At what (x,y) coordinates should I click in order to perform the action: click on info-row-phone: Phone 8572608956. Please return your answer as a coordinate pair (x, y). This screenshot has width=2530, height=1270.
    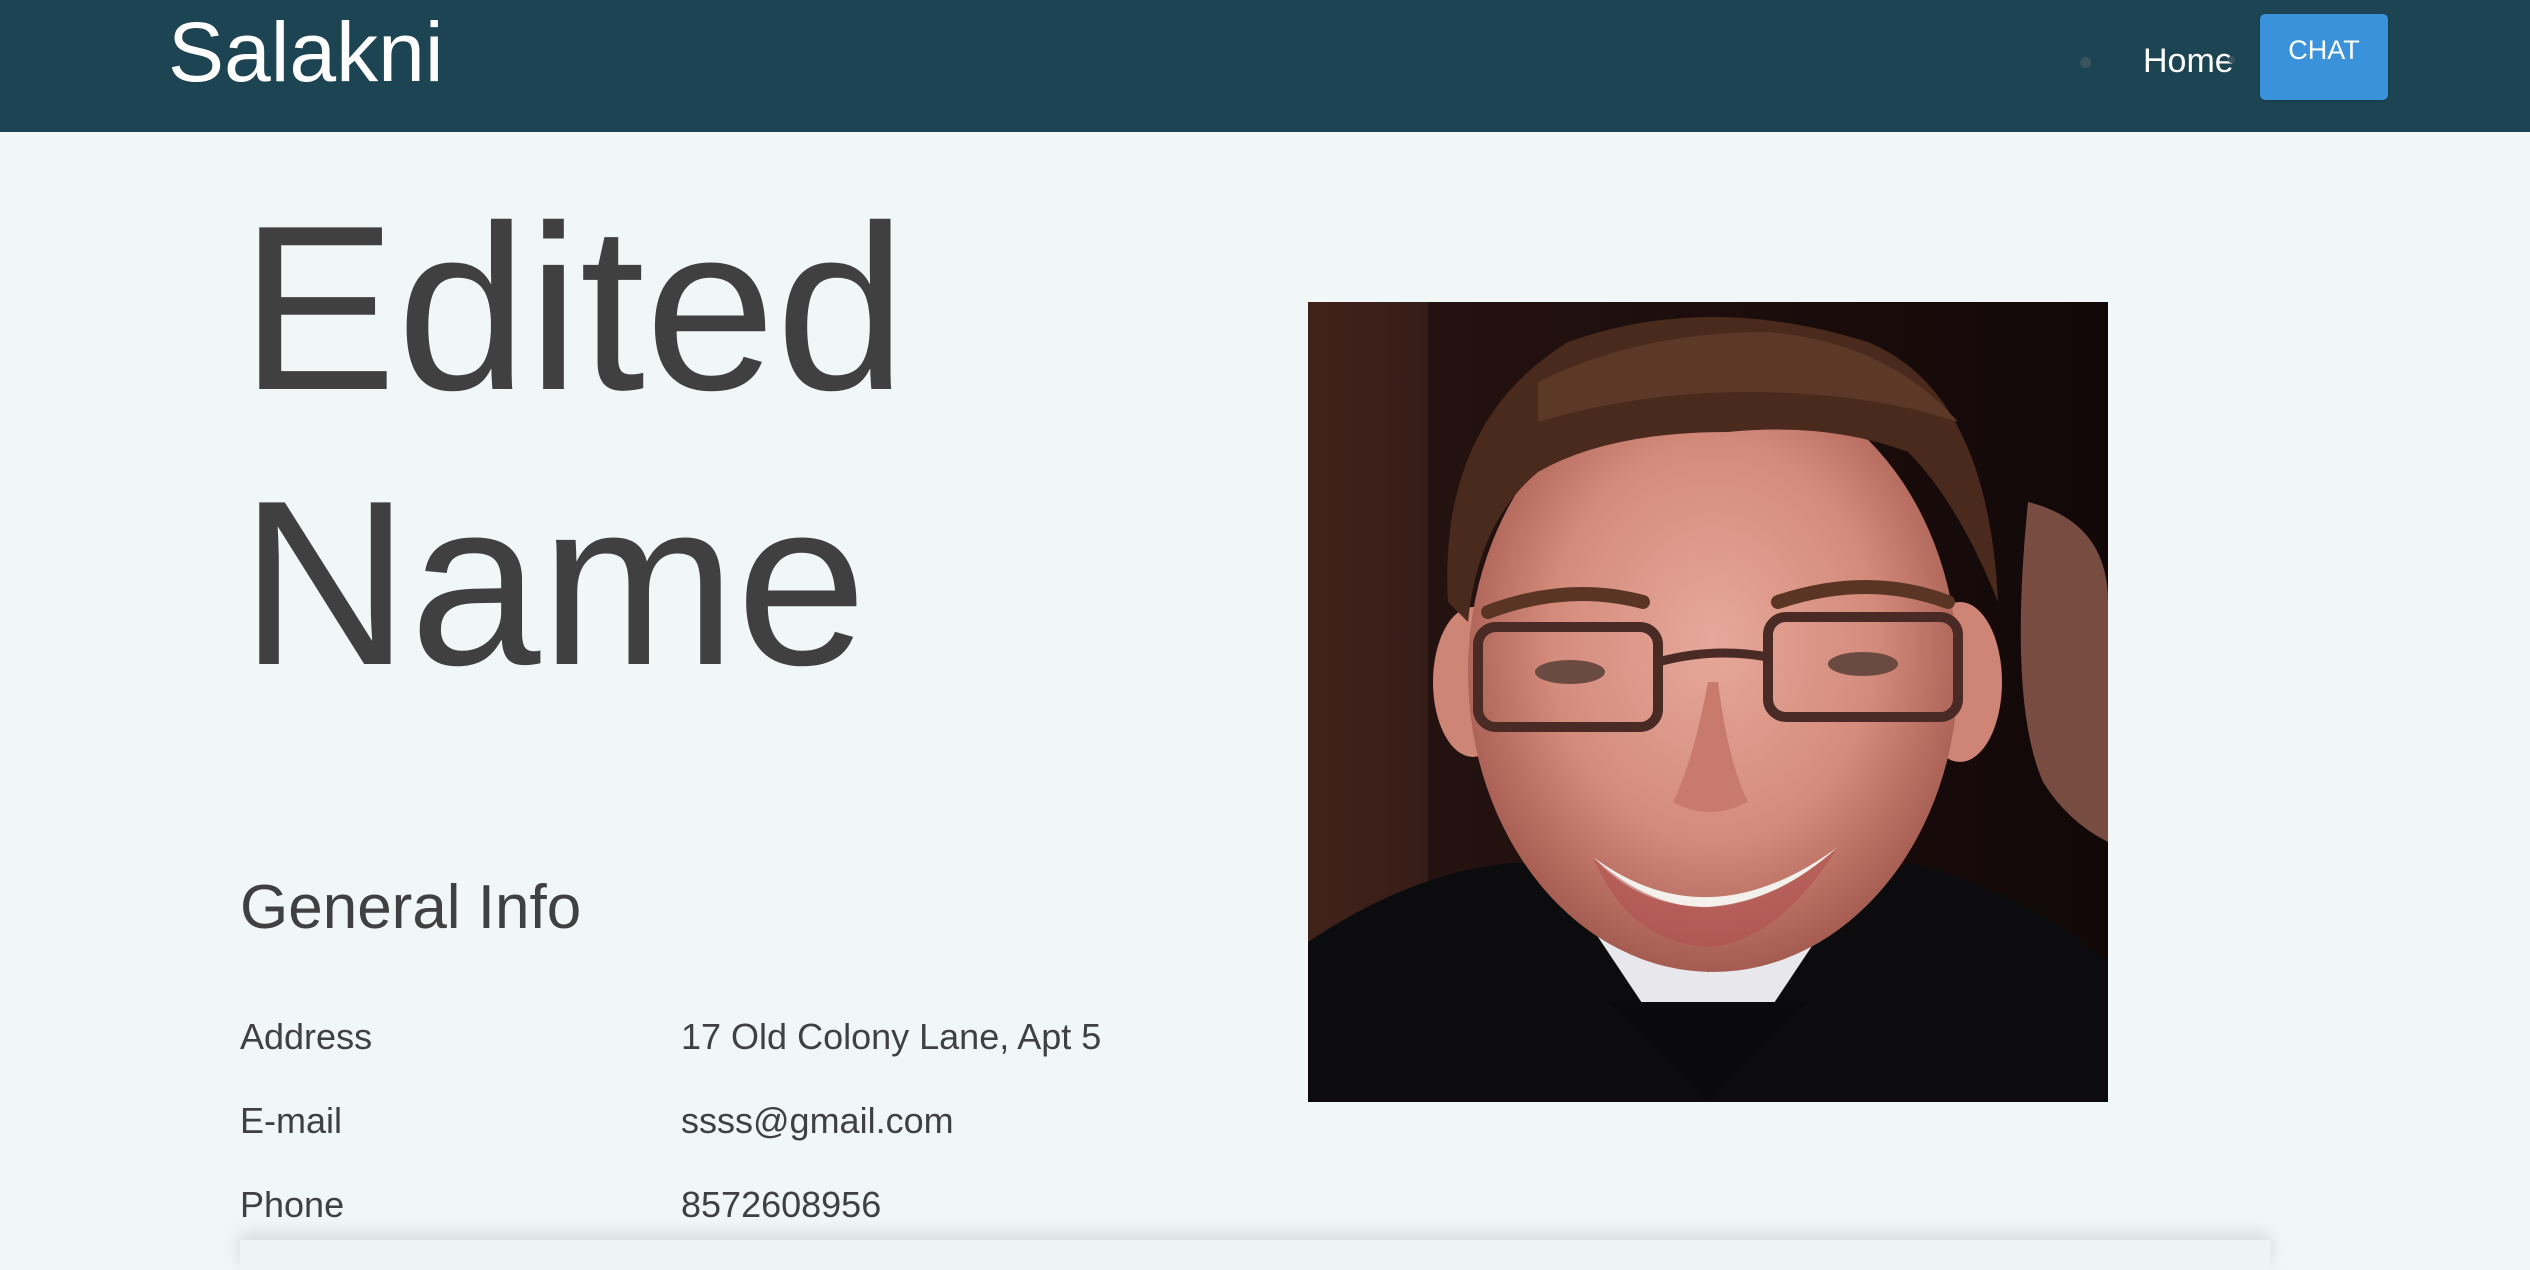
    Looking at the image, I should click on (740, 1209).